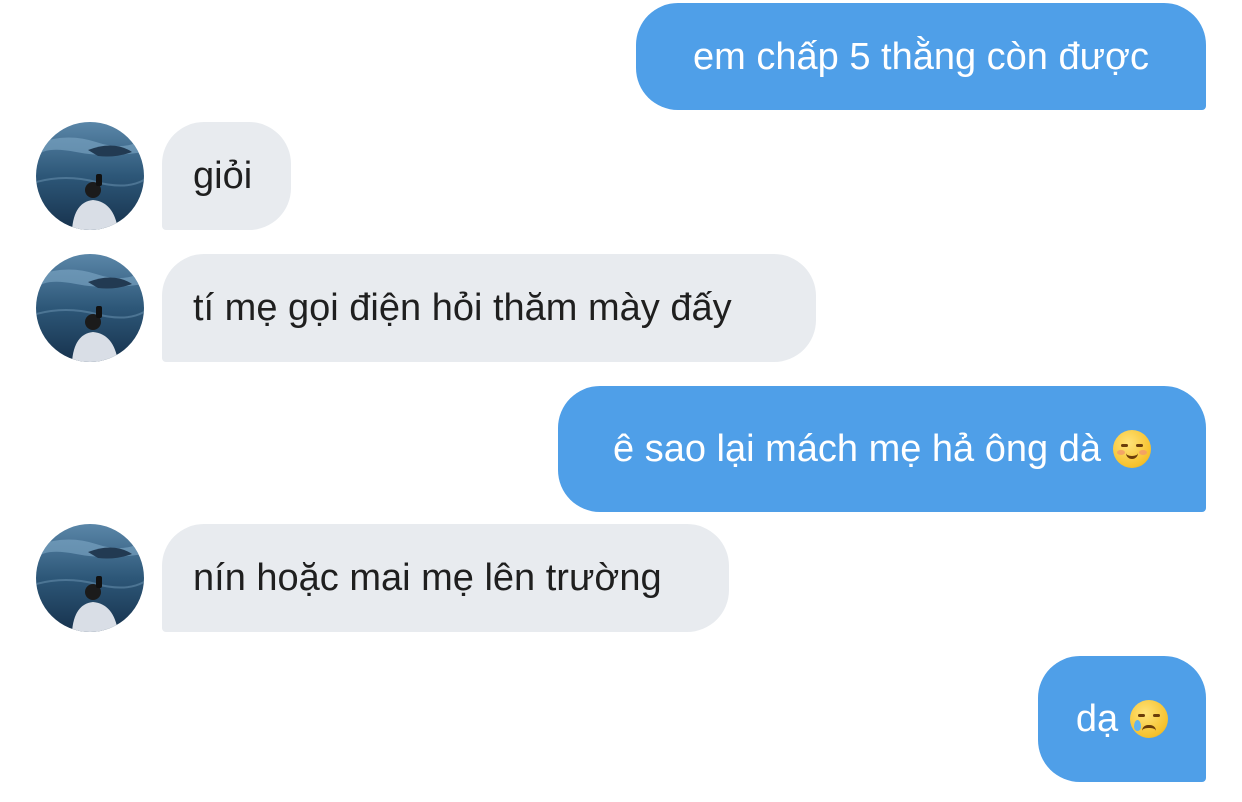 The height and width of the screenshot is (802, 1242). What do you see at coordinates (1097, 719) in the screenshot?
I see `message-text: dạ` at bounding box center [1097, 719].